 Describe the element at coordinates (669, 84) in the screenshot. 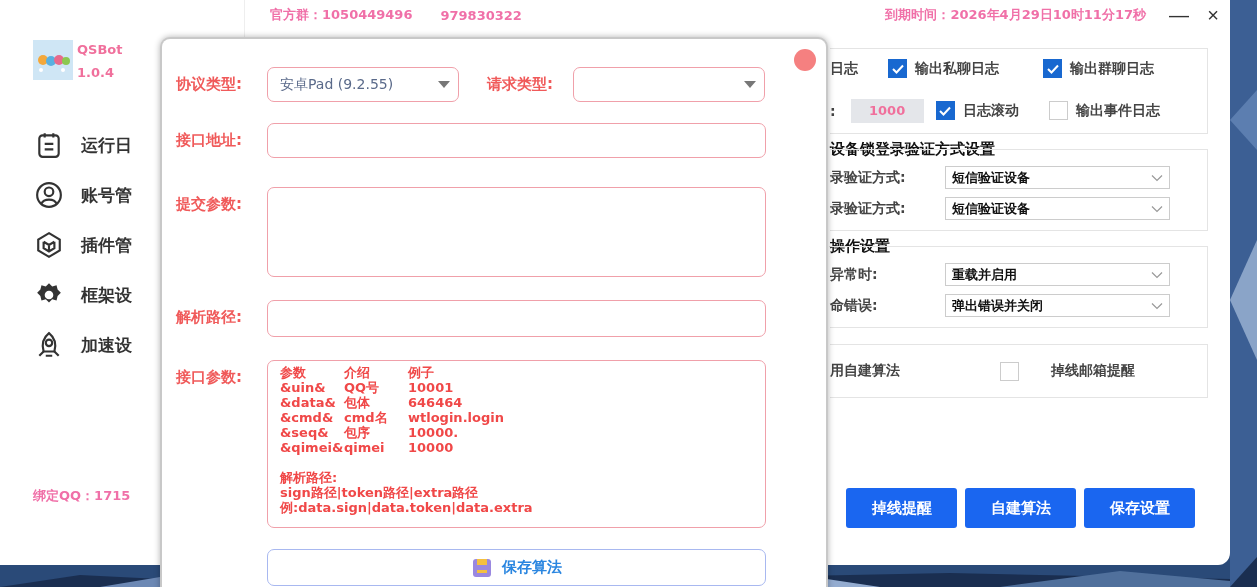

I see `dropdown` at that location.